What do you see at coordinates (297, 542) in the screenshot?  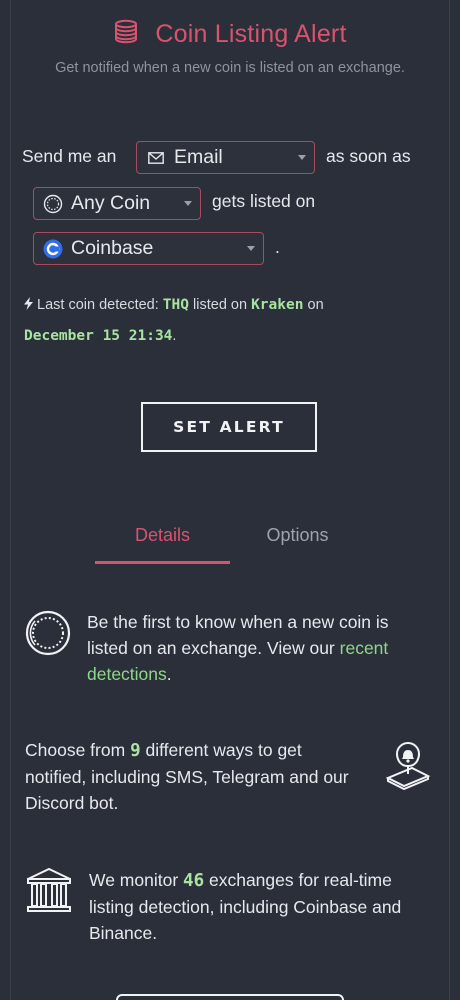 I see `tab-options: Options` at bounding box center [297, 542].